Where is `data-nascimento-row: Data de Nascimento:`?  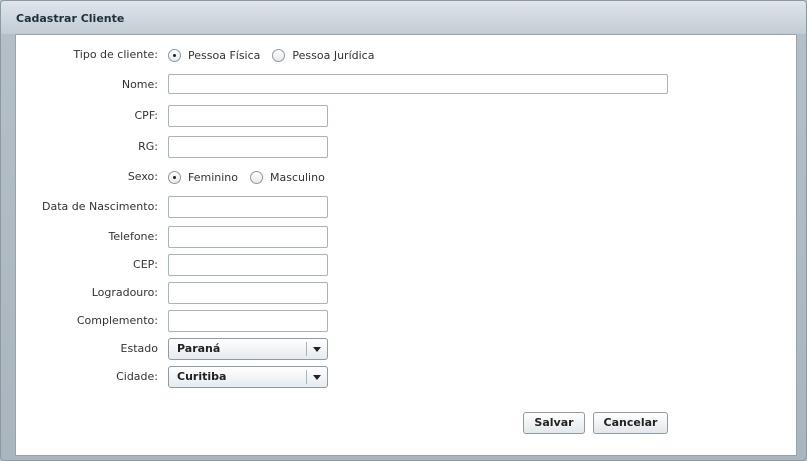
data-nascimento-row: Data de Nascimento: is located at coordinates (406, 207).